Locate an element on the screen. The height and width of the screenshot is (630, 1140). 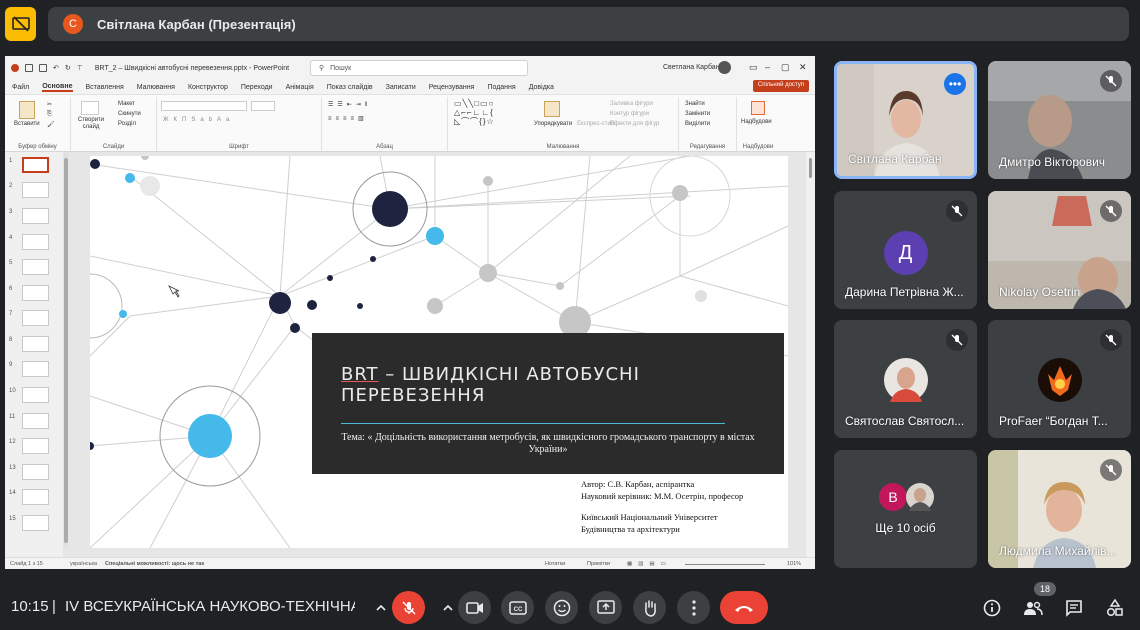
slide-scrollbar is located at coordinates (810, 354).